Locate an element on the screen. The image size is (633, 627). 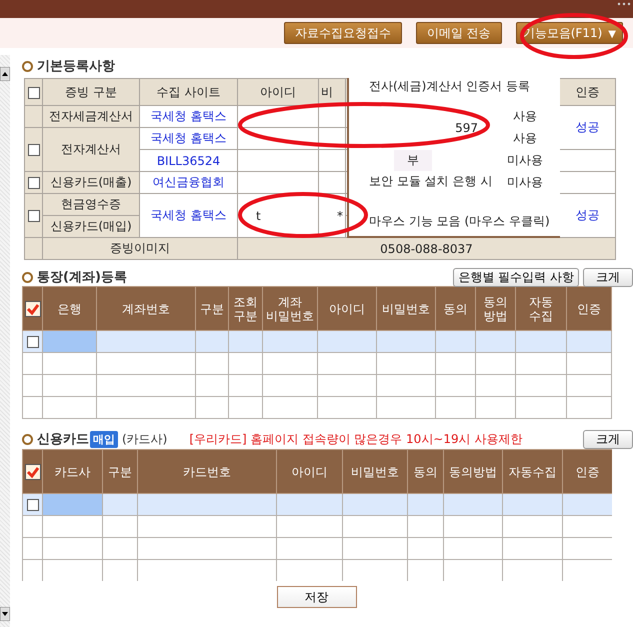
table-cell: 증빙이미지 is located at coordinates (140, 249).